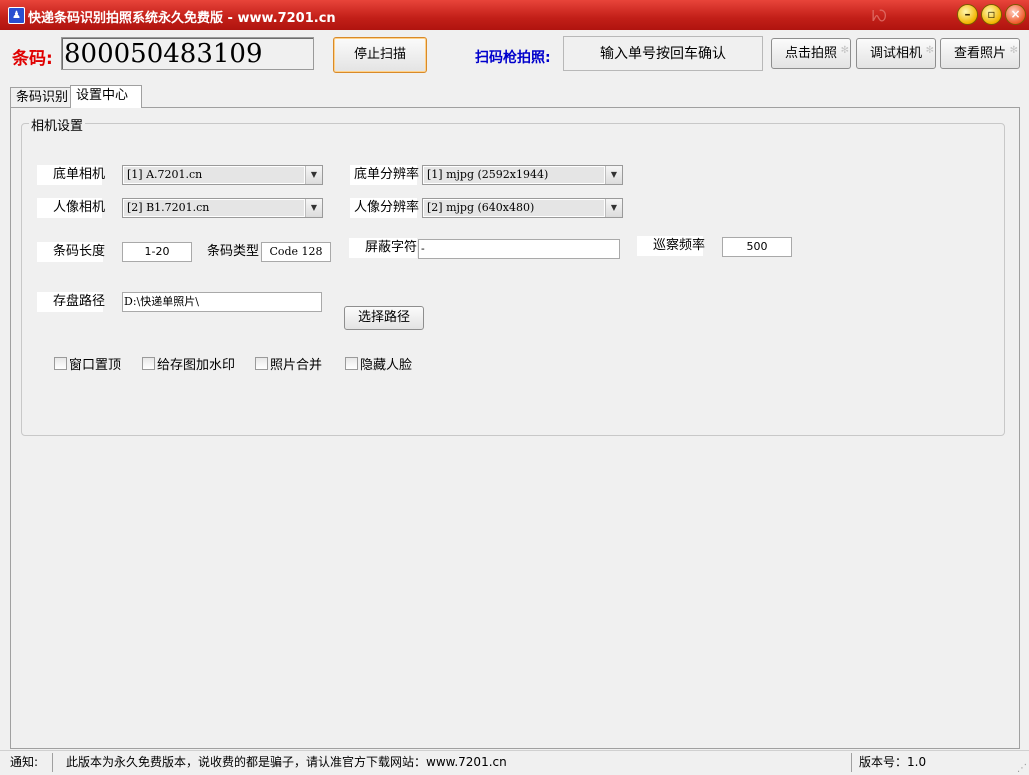 This screenshot has height=775, width=1029. What do you see at coordinates (663, 53) in the screenshot?
I see `waybill-input: 输入单号按回车确认` at bounding box center [663, 53].